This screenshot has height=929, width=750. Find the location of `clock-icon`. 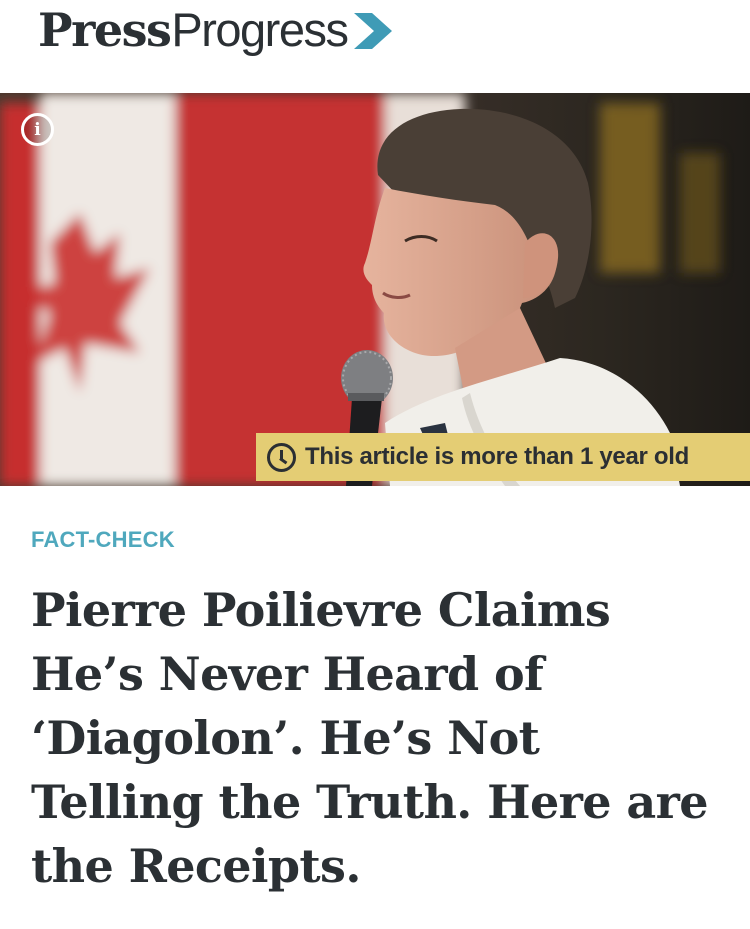

clock-icon is located at coordinates (281, 457).